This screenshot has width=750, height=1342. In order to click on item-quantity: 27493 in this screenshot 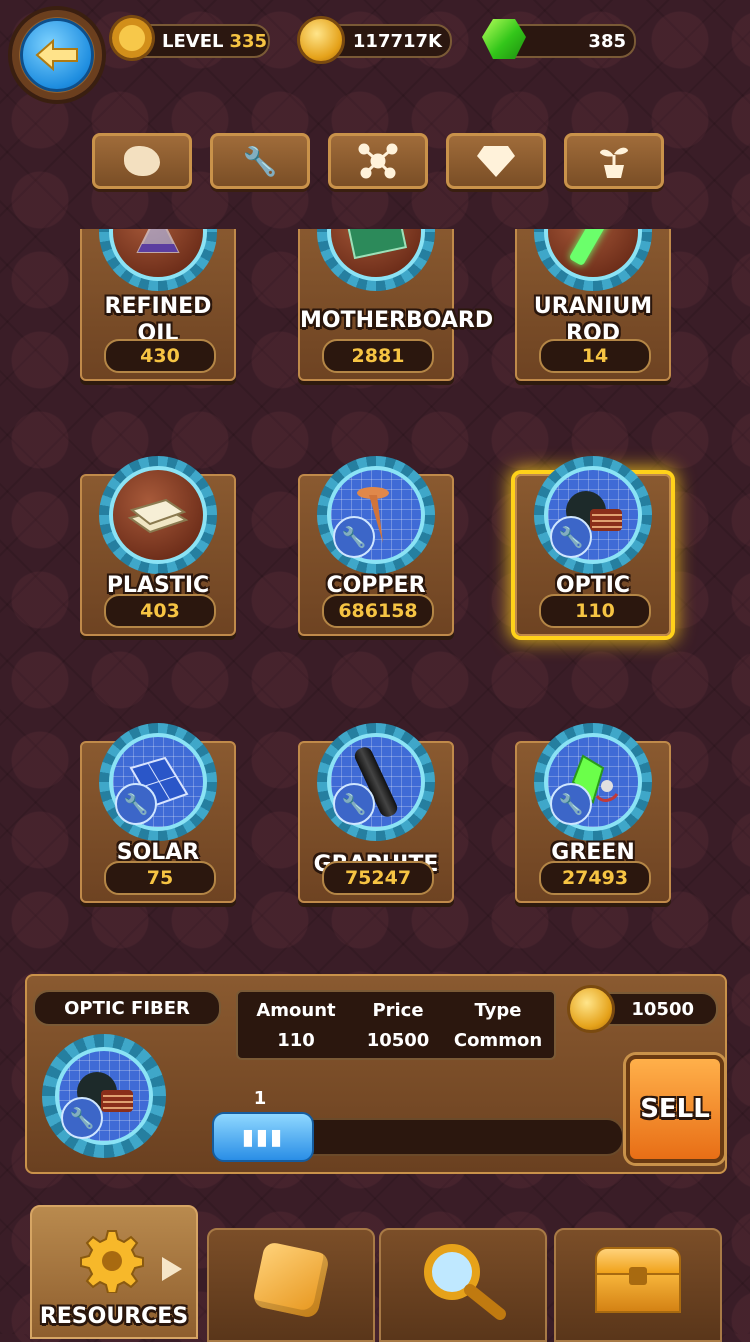, I will do `click(595, 878)`.